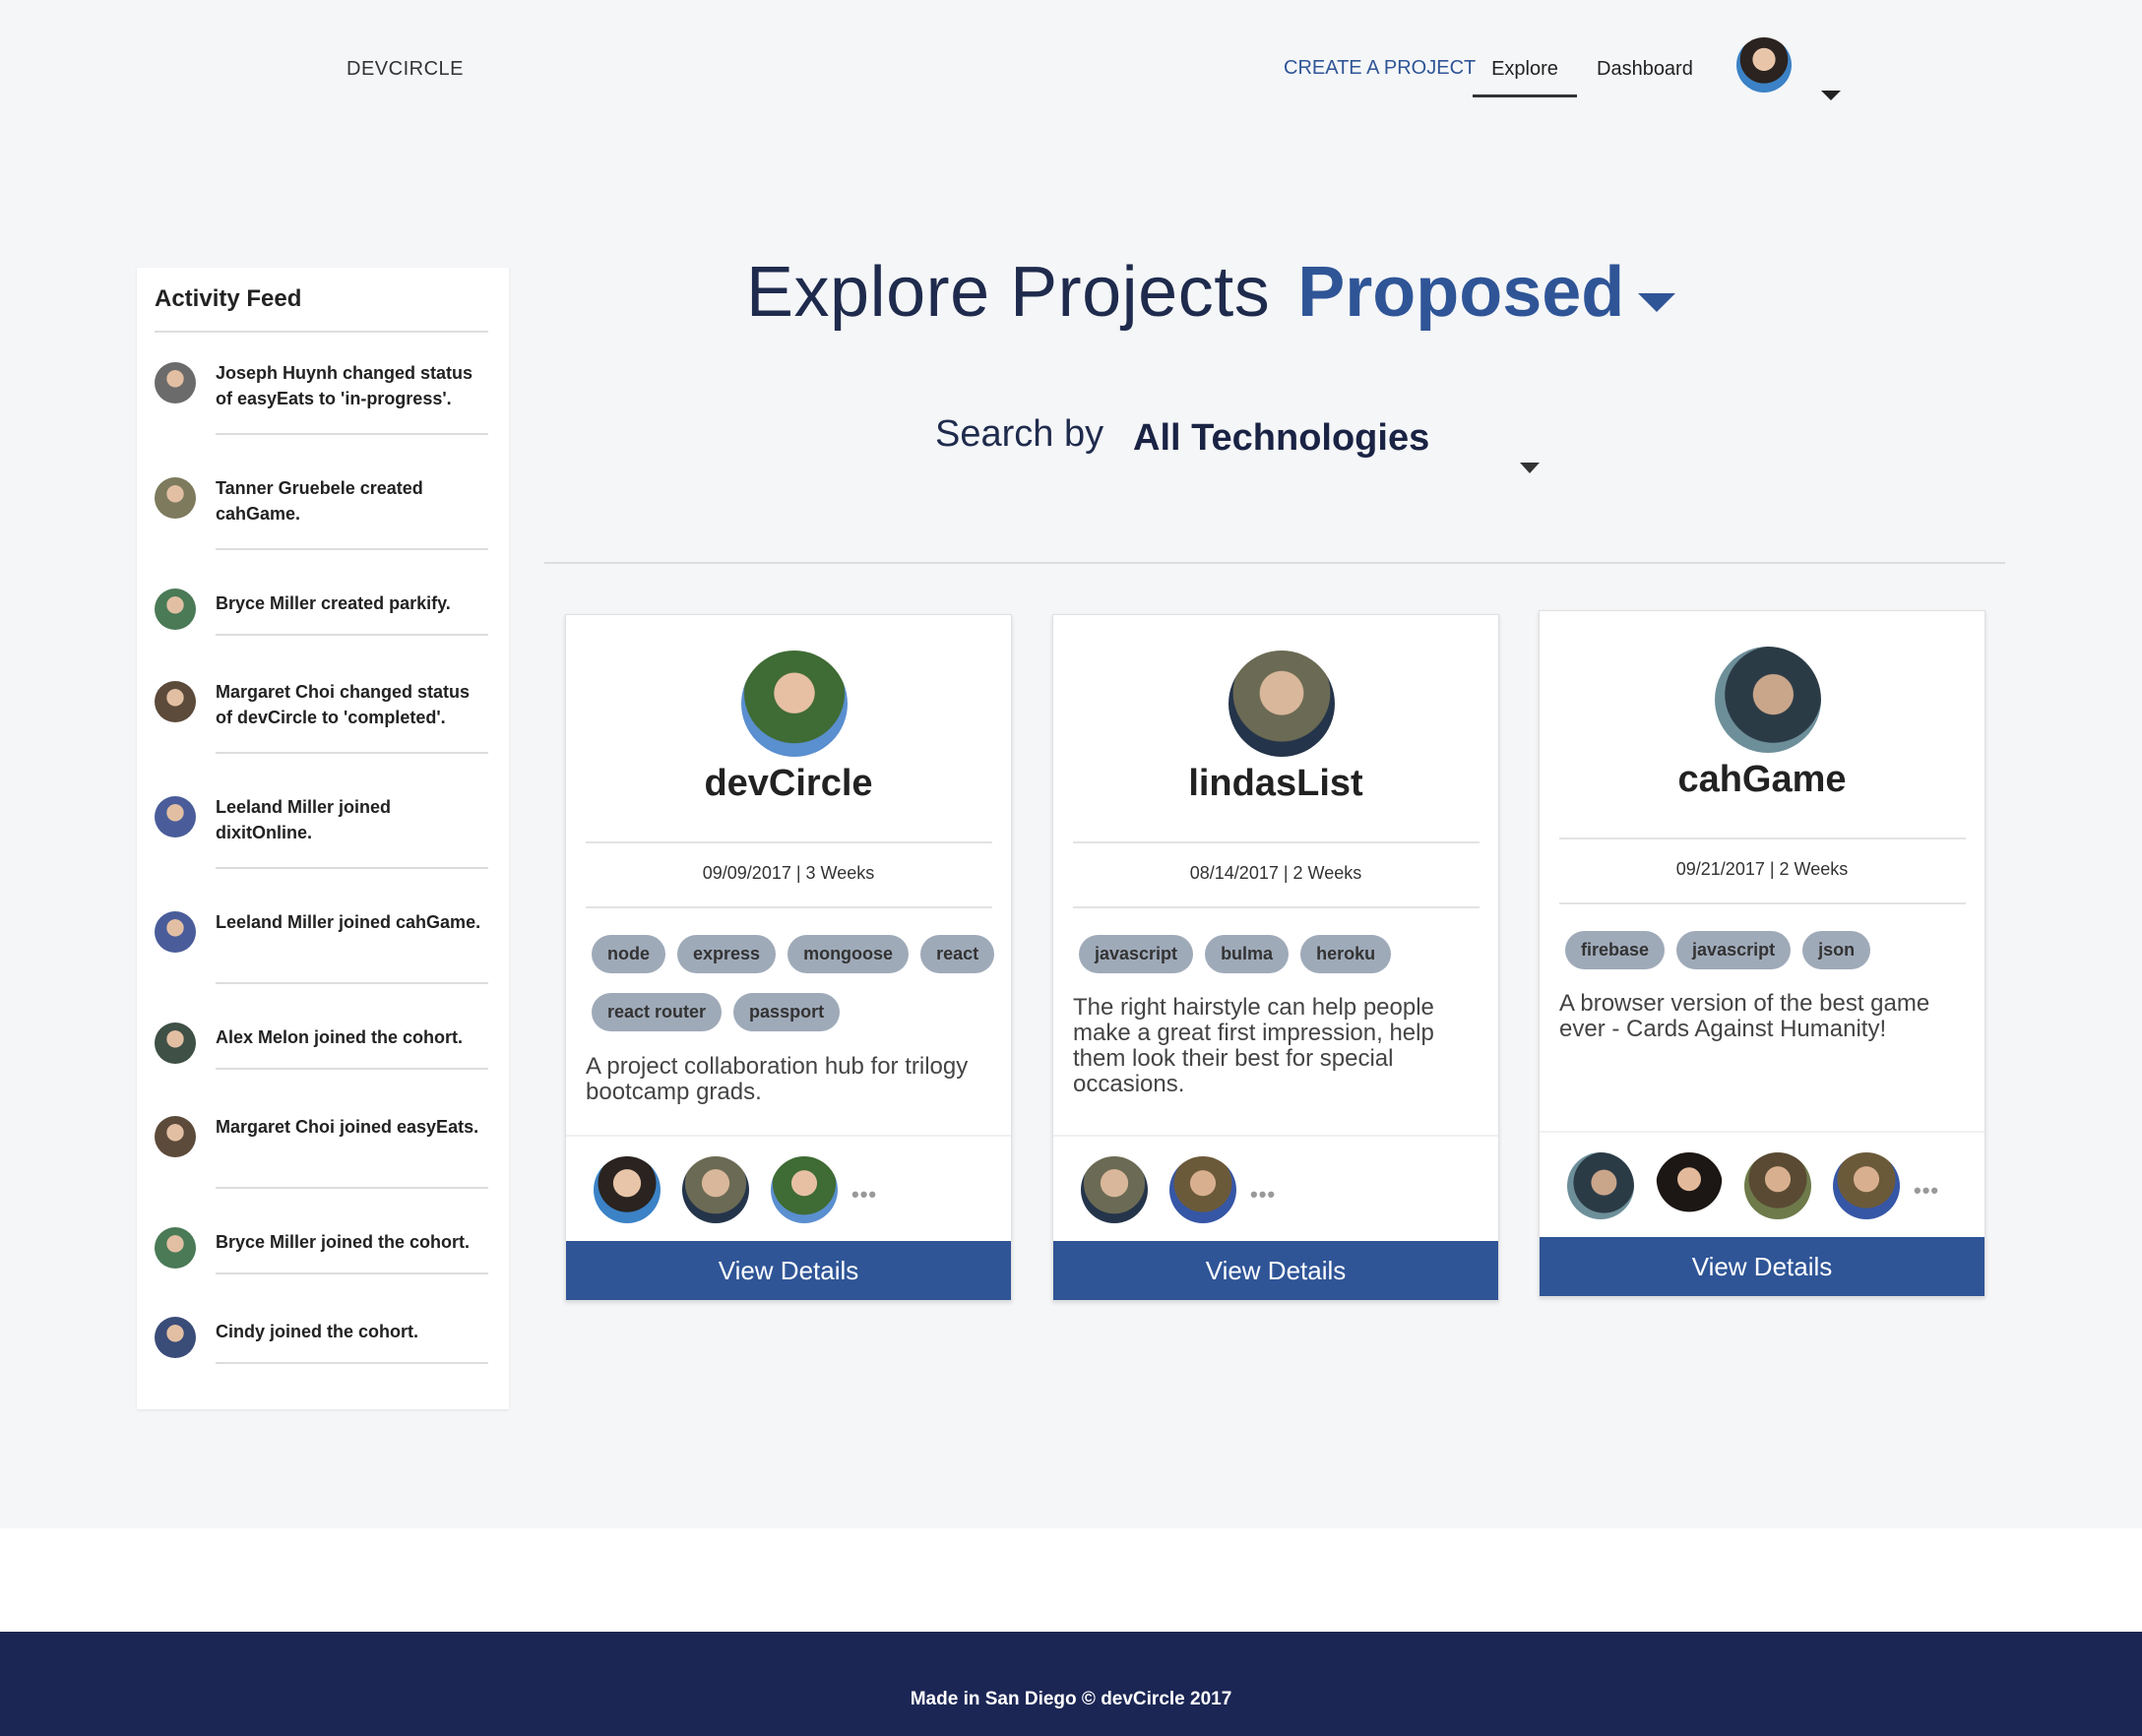 The height and width of the screenshot is (1736, 2142). I want to click on user-avatar, so click(1764, 65).